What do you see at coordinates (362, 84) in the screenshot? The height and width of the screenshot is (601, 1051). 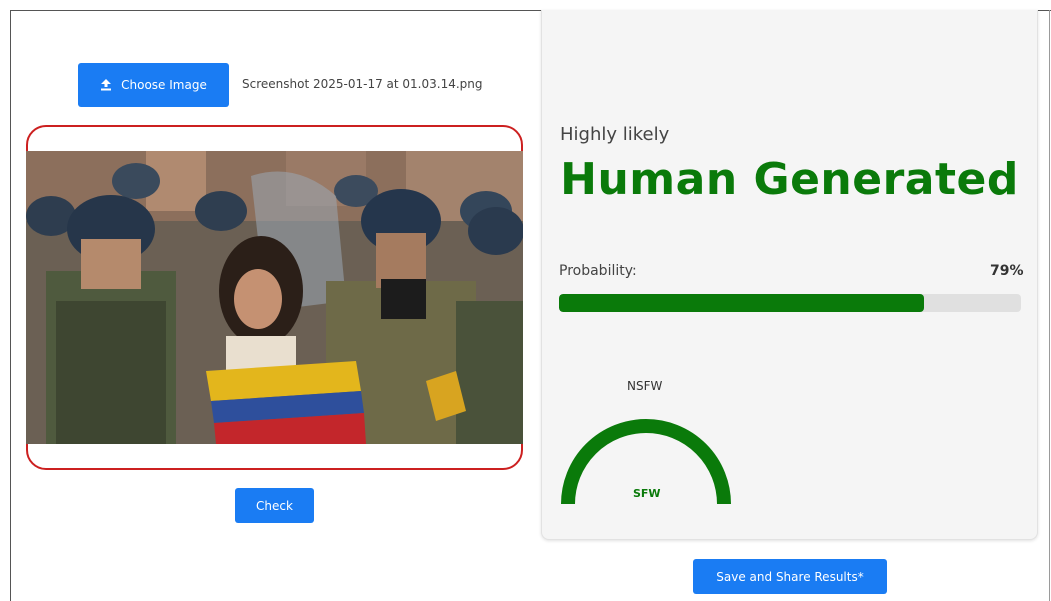 I see `selected-file-name: Screenshot 2025-01-17 at 01.03.14.png` at bounding box center [362, 84].